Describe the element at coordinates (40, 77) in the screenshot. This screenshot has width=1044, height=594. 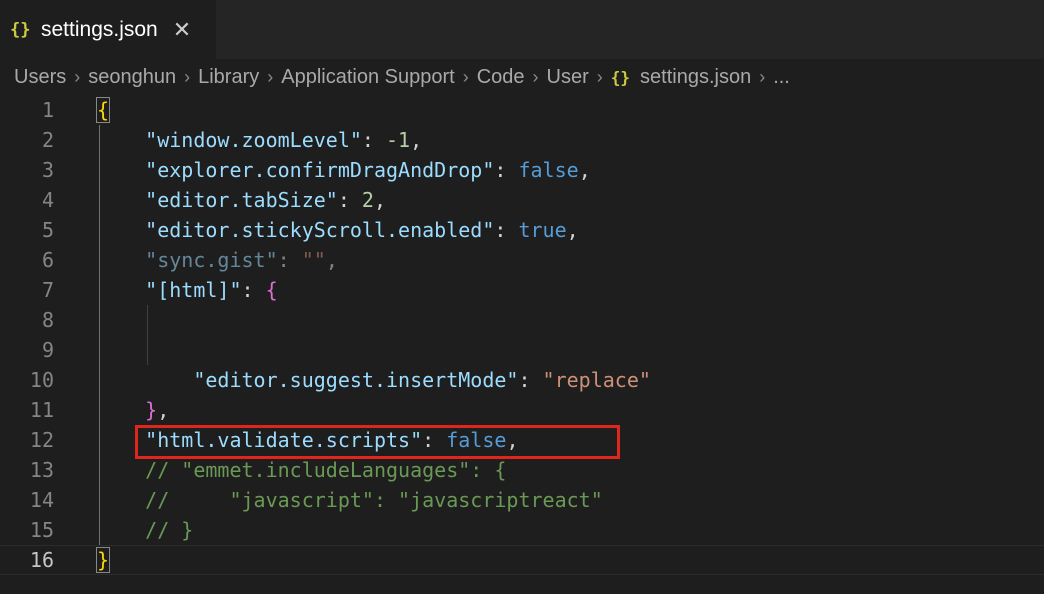
I see `breadcrumb-item-users: Users` at that location.